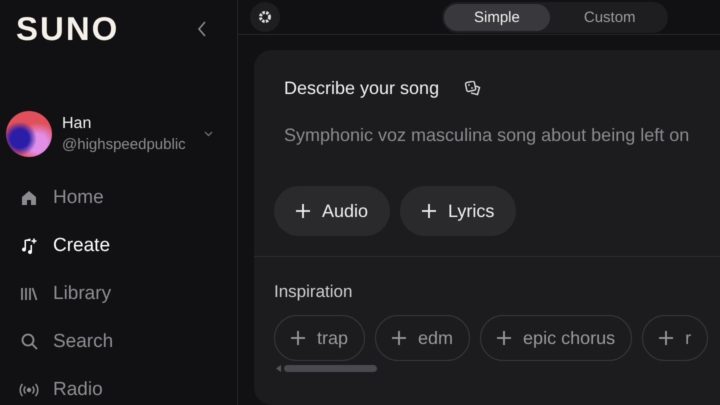 The width and height of the screenshot is (720, 405). Describe the element at coordinates (314, 292) in the screenshot. I see `inspiration-heading: Inspiration` at that location.